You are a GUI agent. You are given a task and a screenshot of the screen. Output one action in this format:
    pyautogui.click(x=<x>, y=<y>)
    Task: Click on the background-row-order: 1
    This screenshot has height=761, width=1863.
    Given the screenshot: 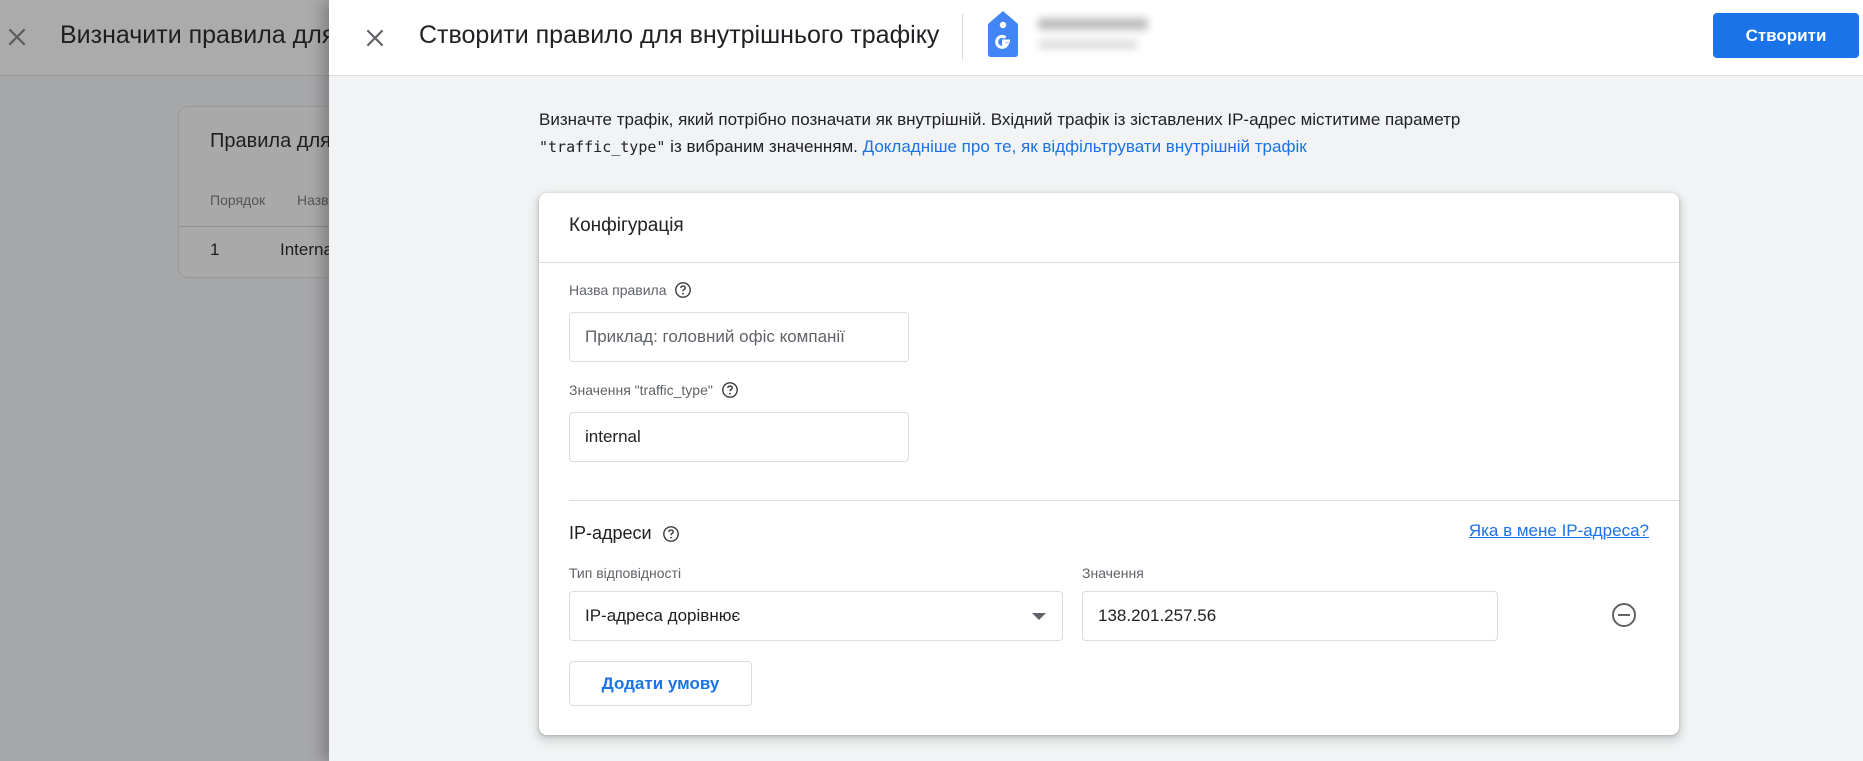 What is the action you would take?
    pyautogui.click(x=215, y=249)
    